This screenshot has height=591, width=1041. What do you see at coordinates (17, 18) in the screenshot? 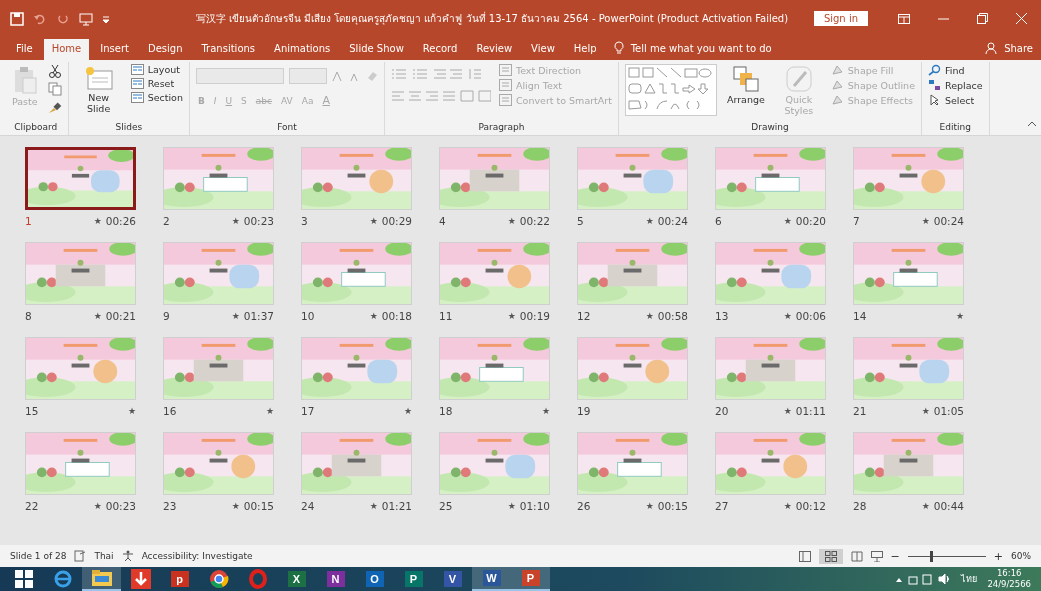
I see `save-icon` at bounding box center [17, 18].